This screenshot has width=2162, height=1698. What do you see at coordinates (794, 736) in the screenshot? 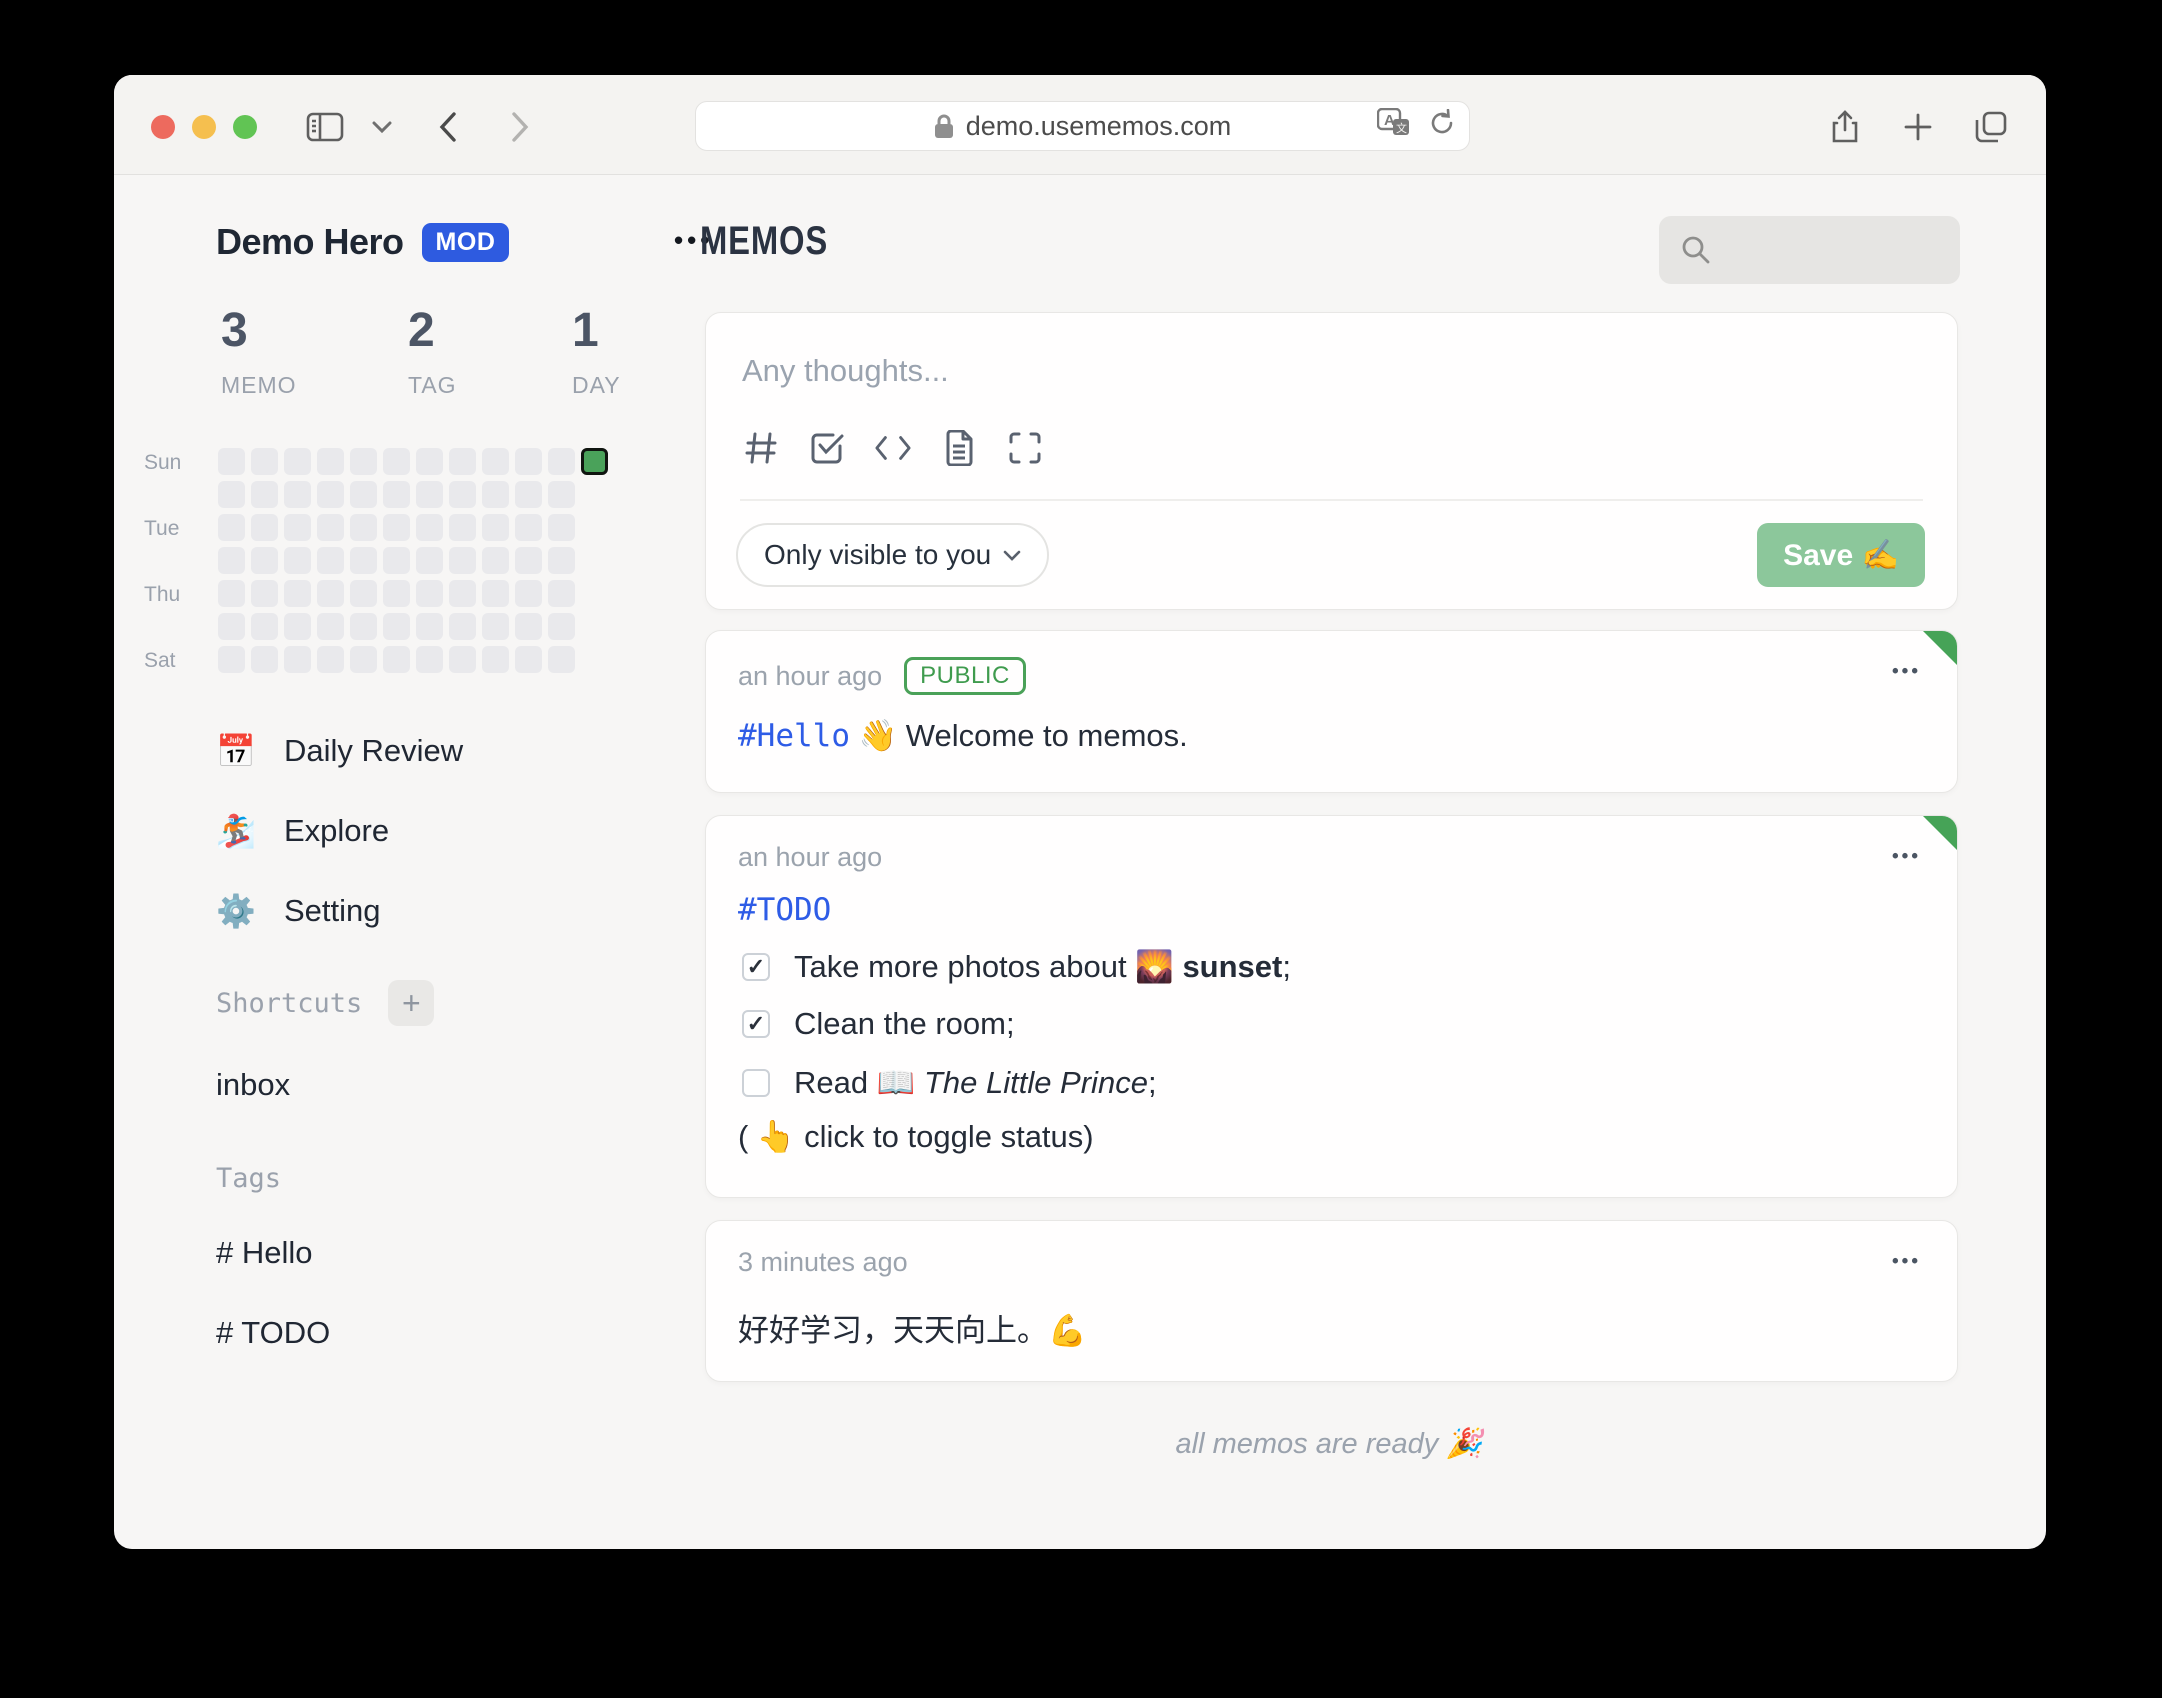
I see `memo-tag: #Hello` at bounding box center [794, 736].